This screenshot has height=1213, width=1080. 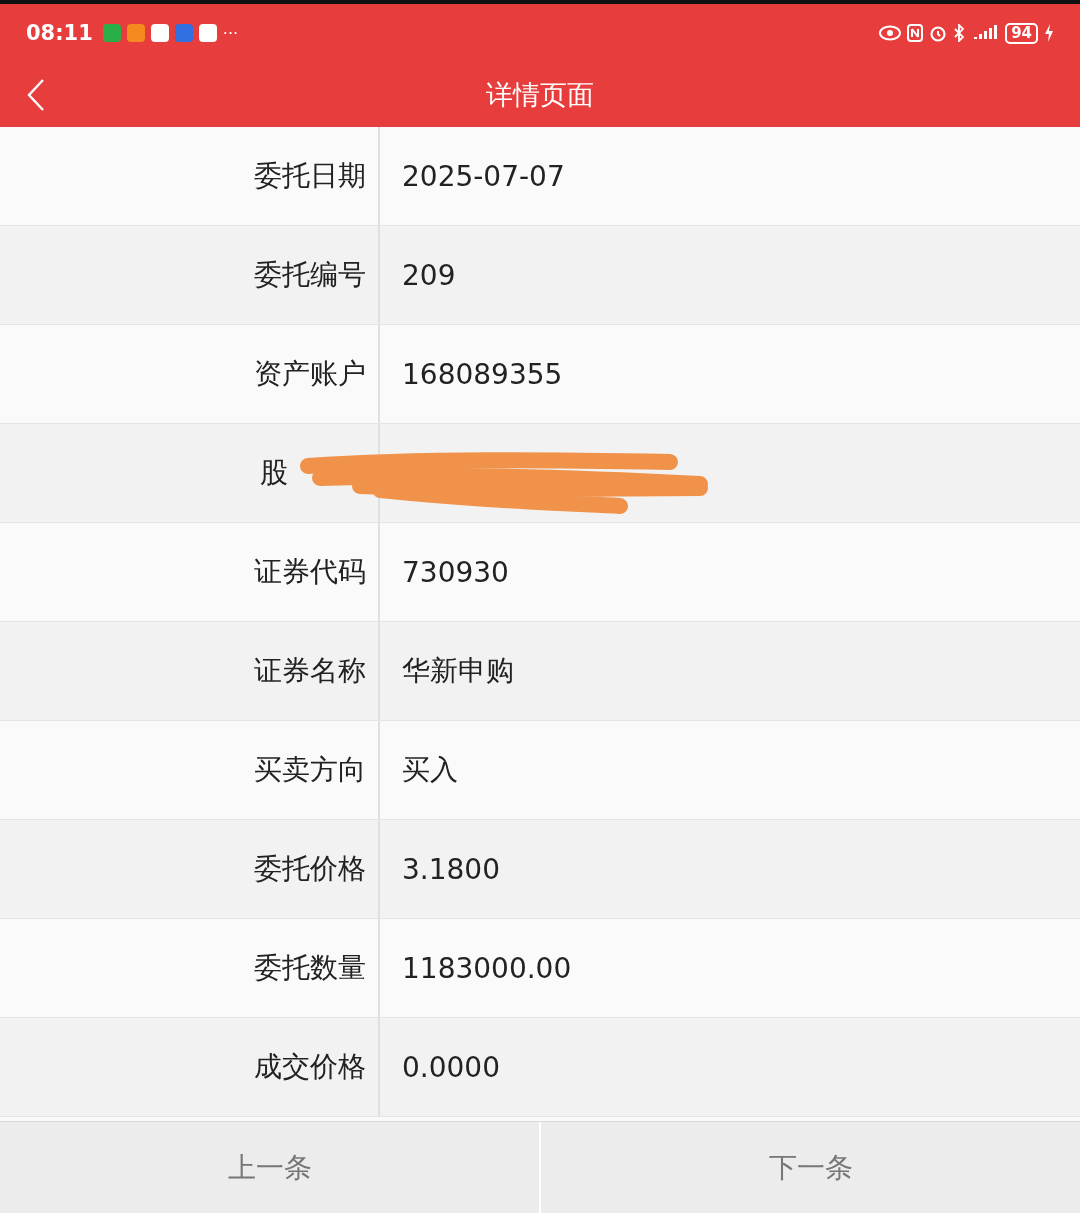 What do you see at coordinates (959, 33) in the screenshot?
I see `bluetooth-icon` at bounding box center [959, 33].